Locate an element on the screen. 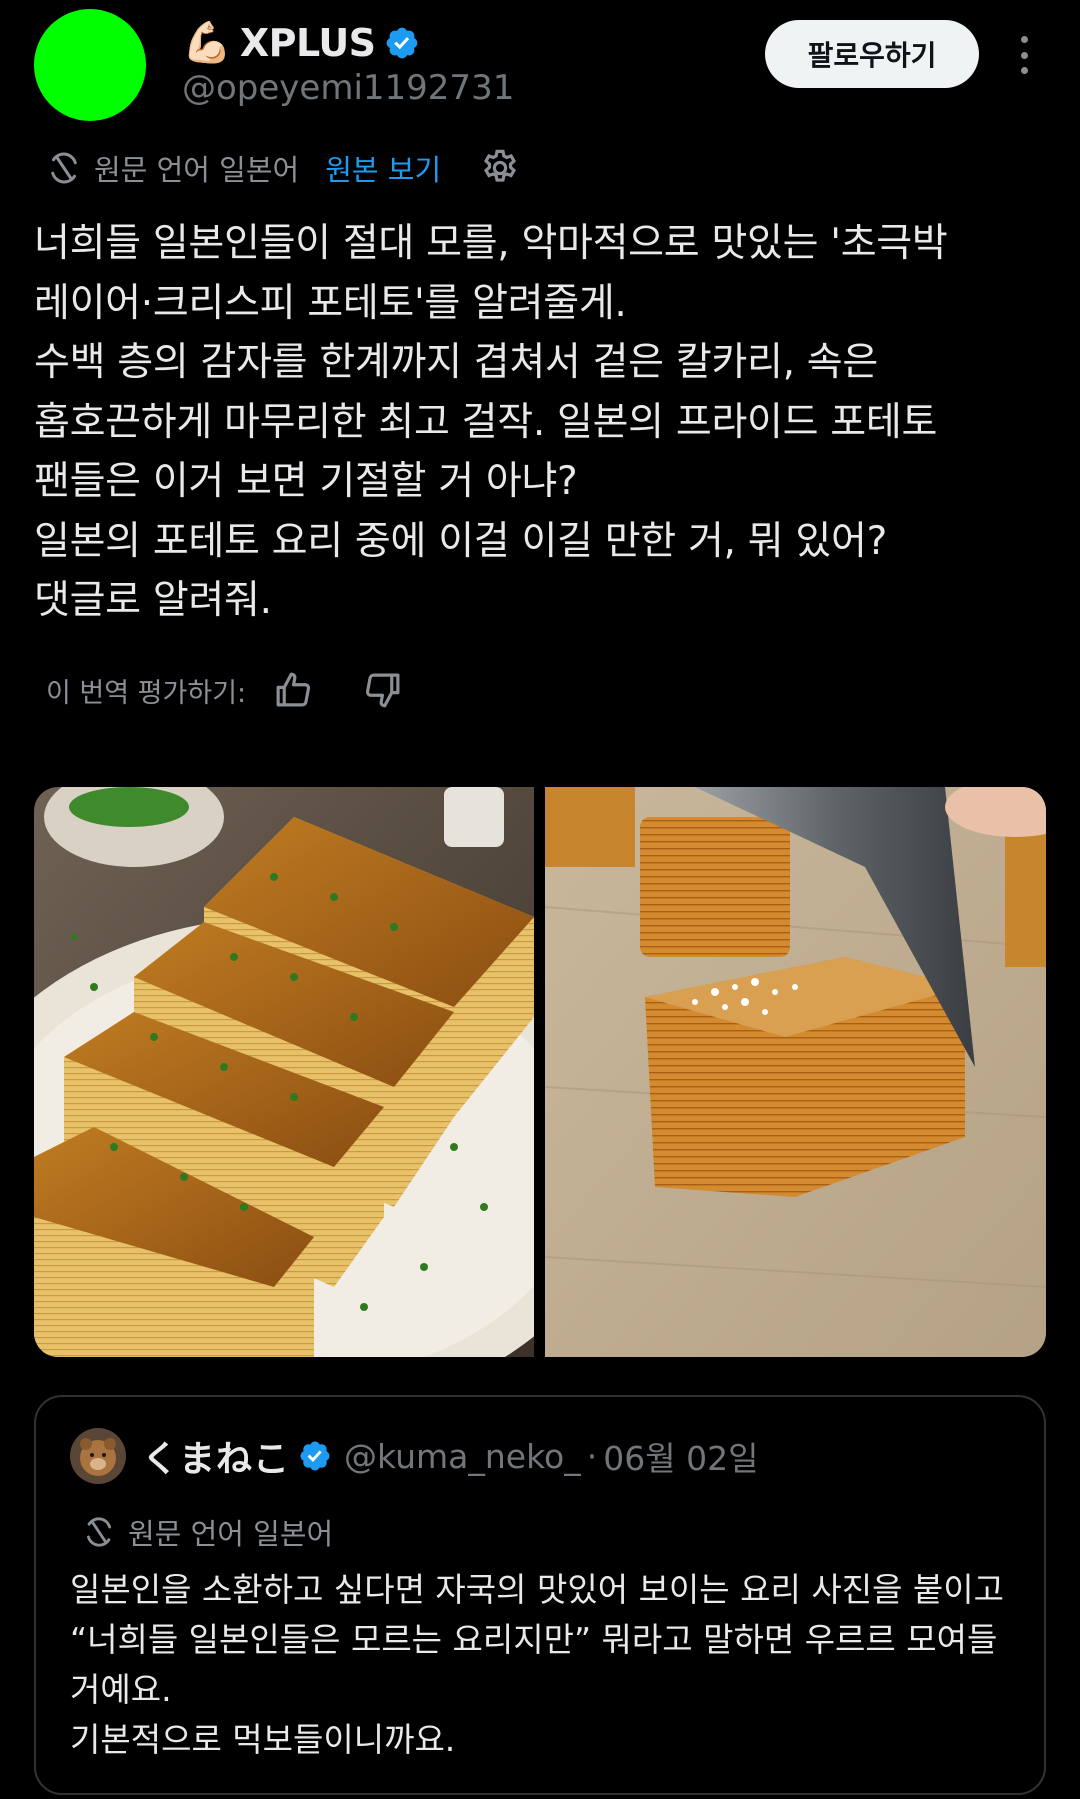 The height and width of the screenshot is (1799, 1080). quoted-author-avatar is located at coordinates (98, 1456).